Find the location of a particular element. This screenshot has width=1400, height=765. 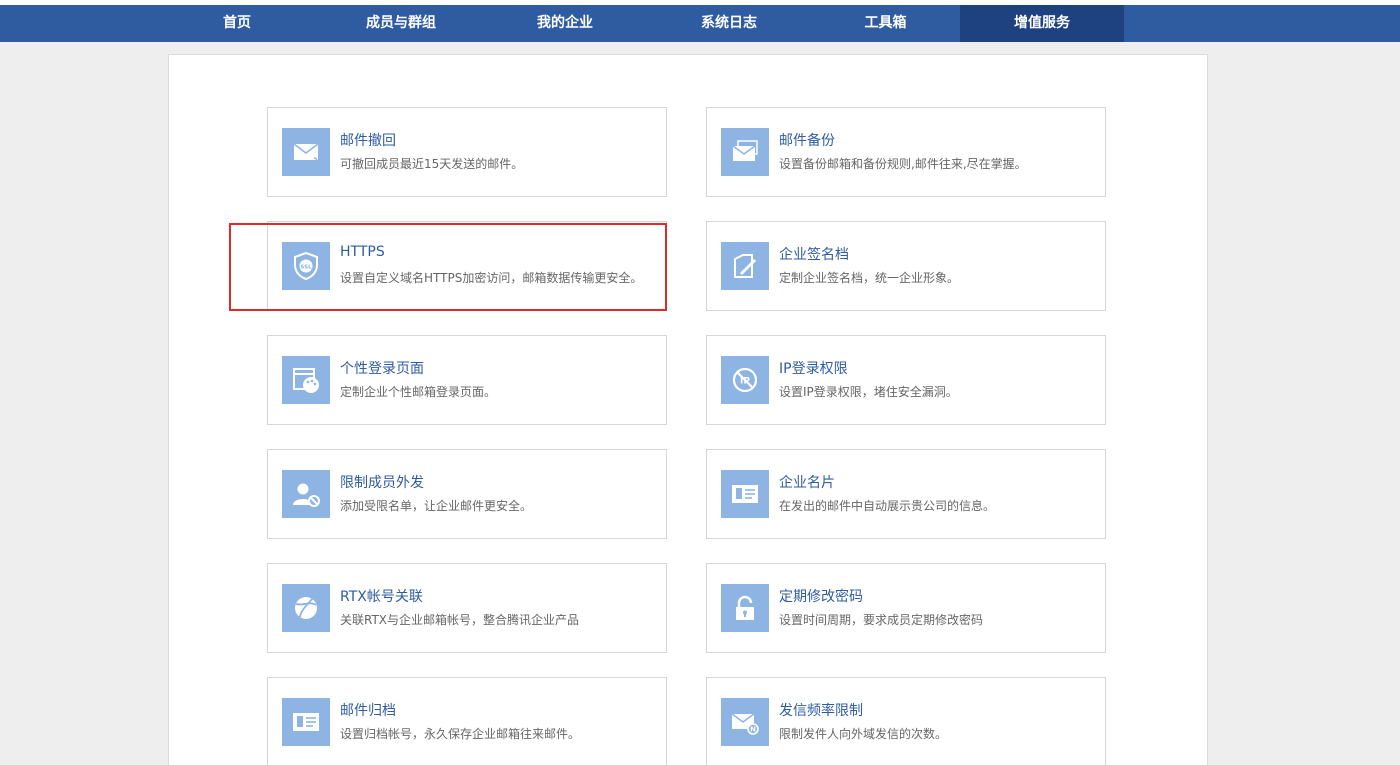

service-desc: 设置自定义域名HTTPS加密访问，邮箱数据传输更安全。 is located at coordinates (491, 278).